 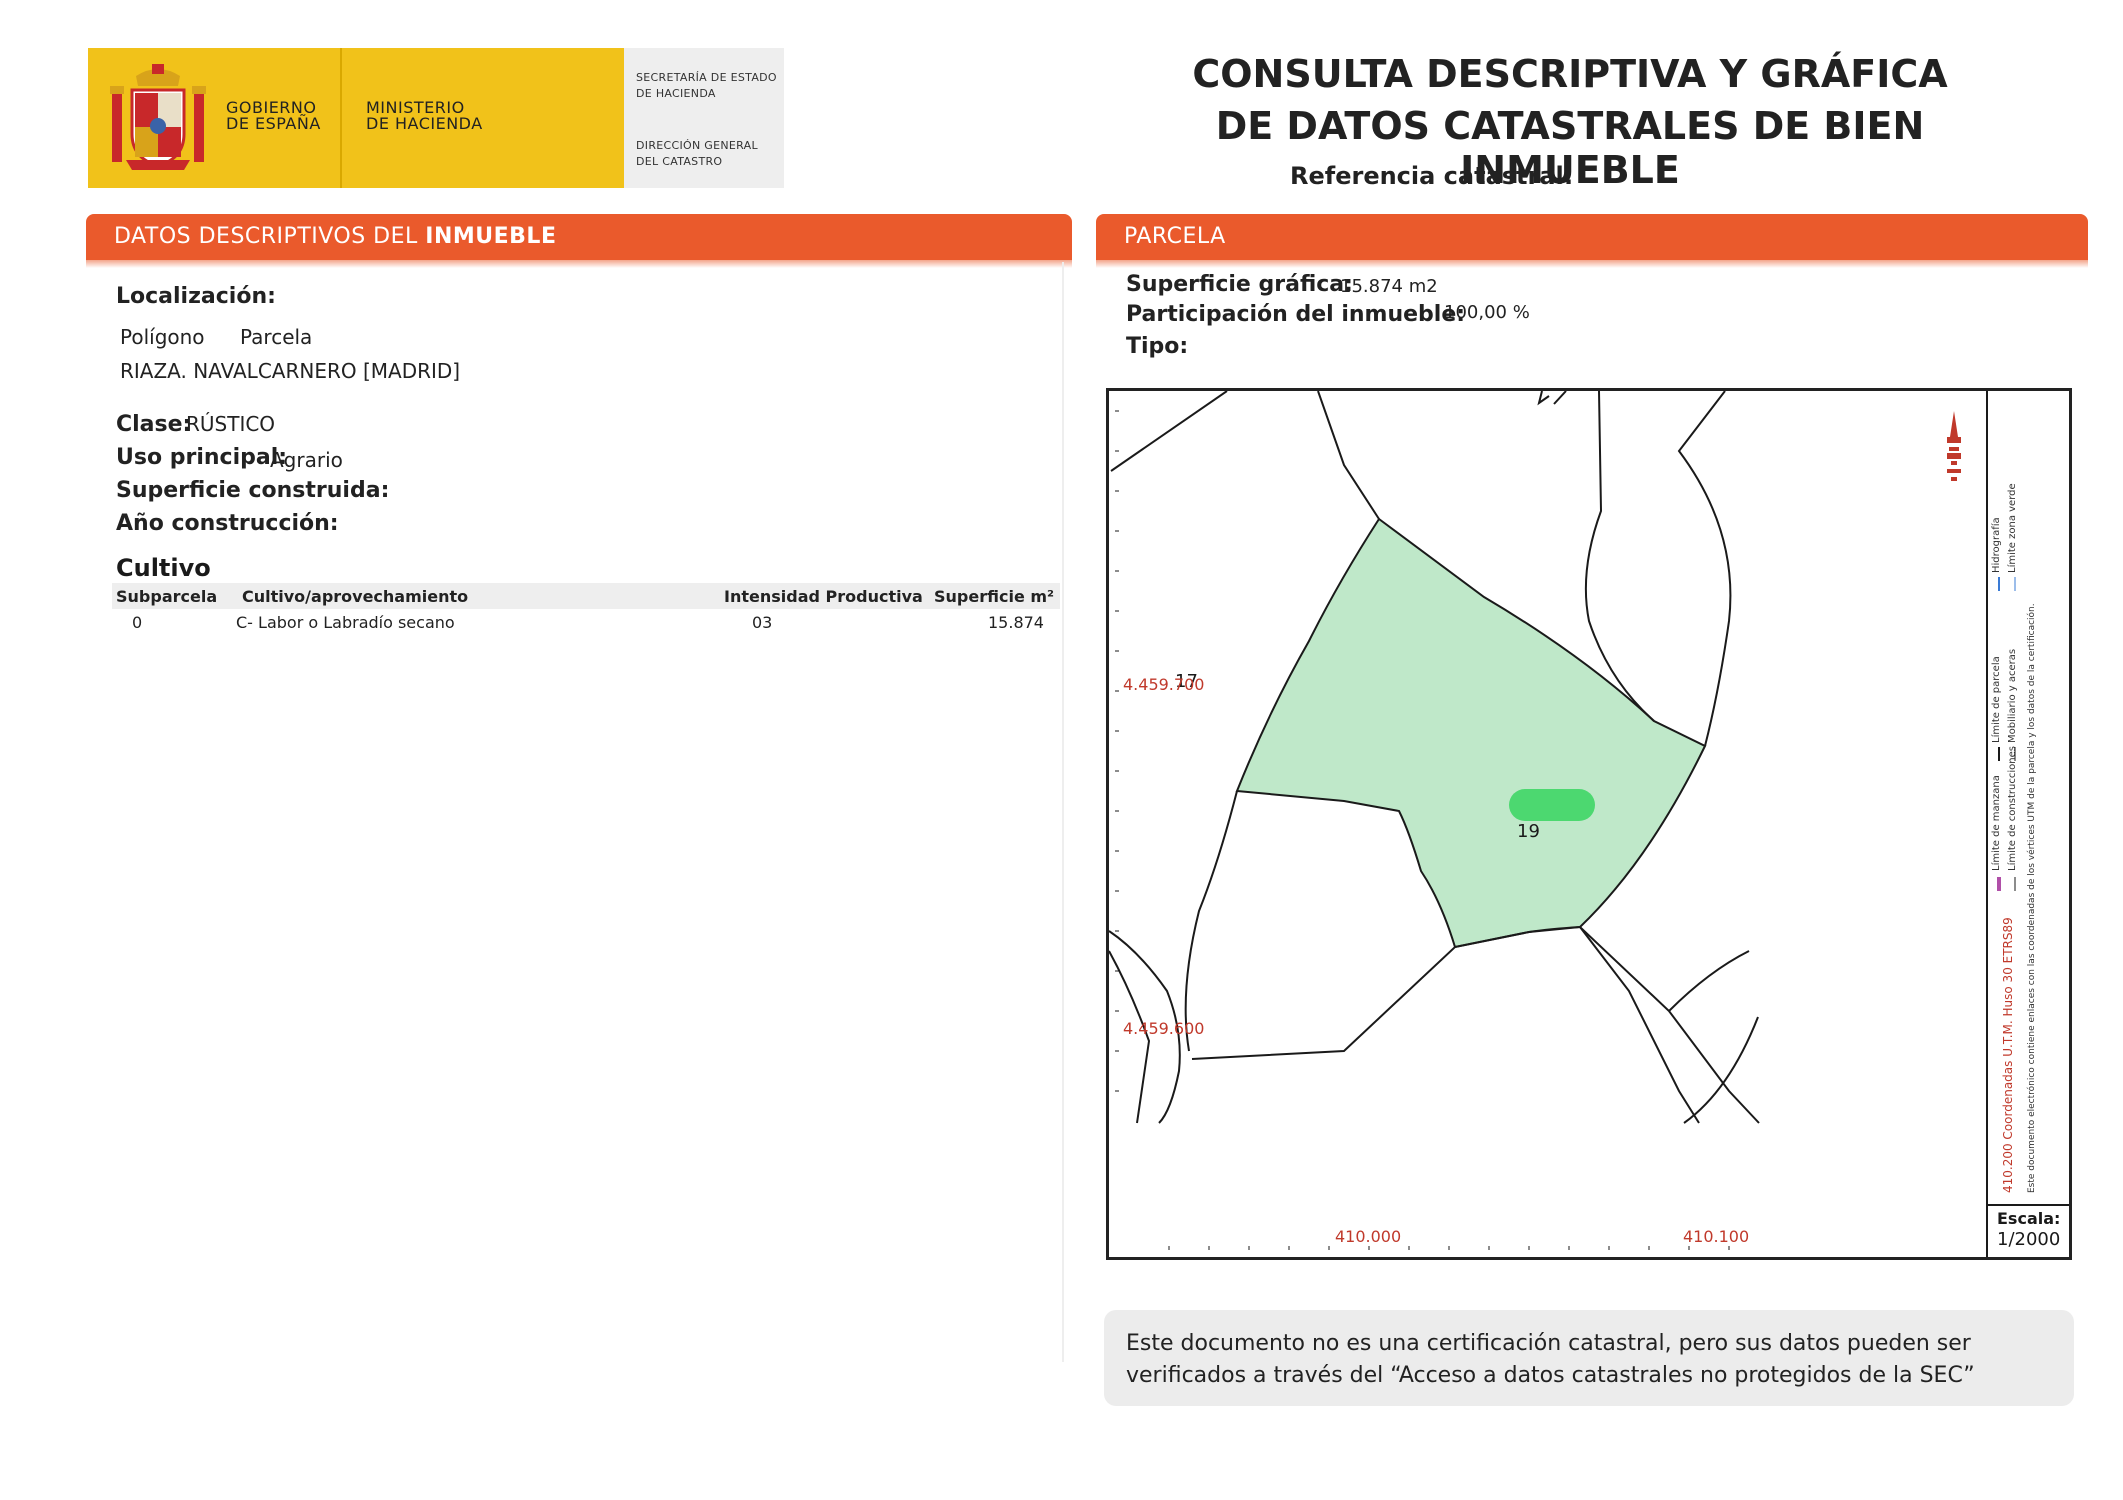 I want to click on anio-construccion-label: Año construcción:, so click(x=227, y=523).